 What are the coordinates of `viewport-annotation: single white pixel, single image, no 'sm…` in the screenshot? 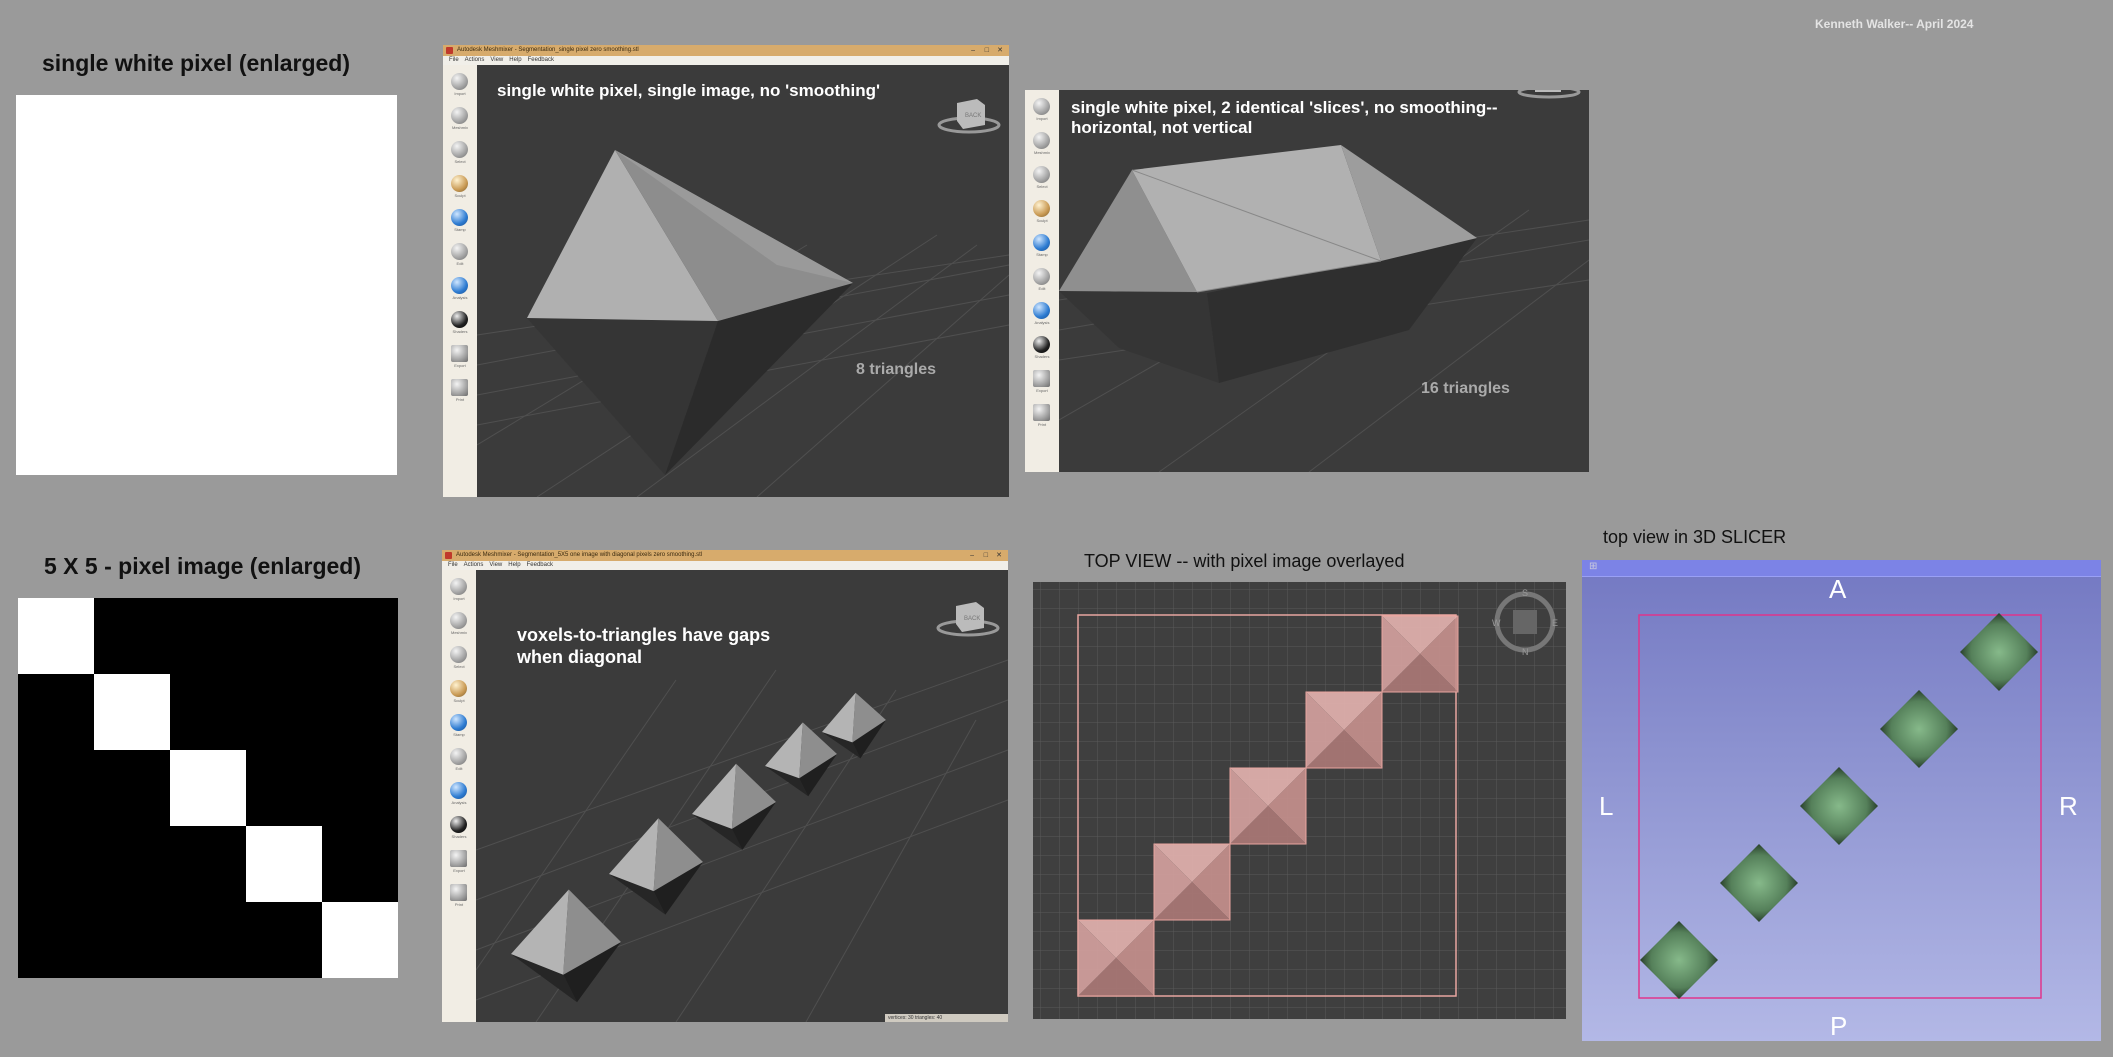 It's located at (689, 90).